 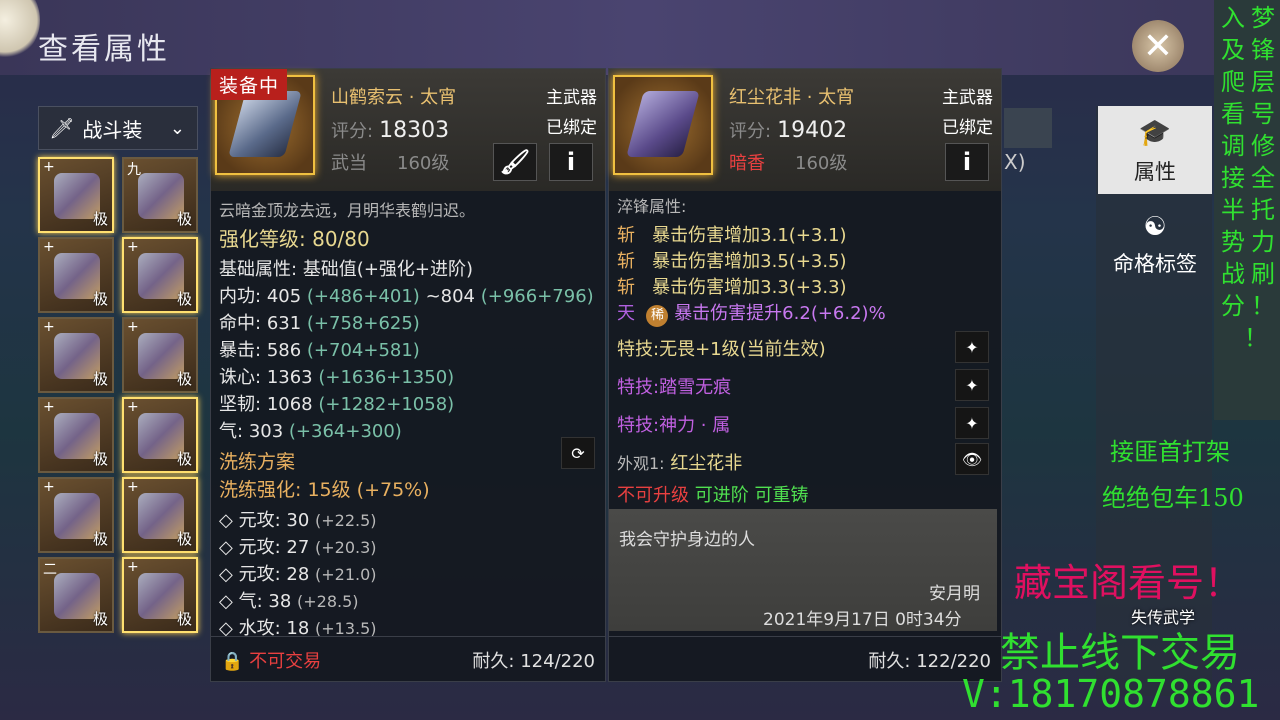 What do you see at coordinates (104, 49) in the screenshot?
I see `page-title: 查看属性` at bounding box center [104, 49].